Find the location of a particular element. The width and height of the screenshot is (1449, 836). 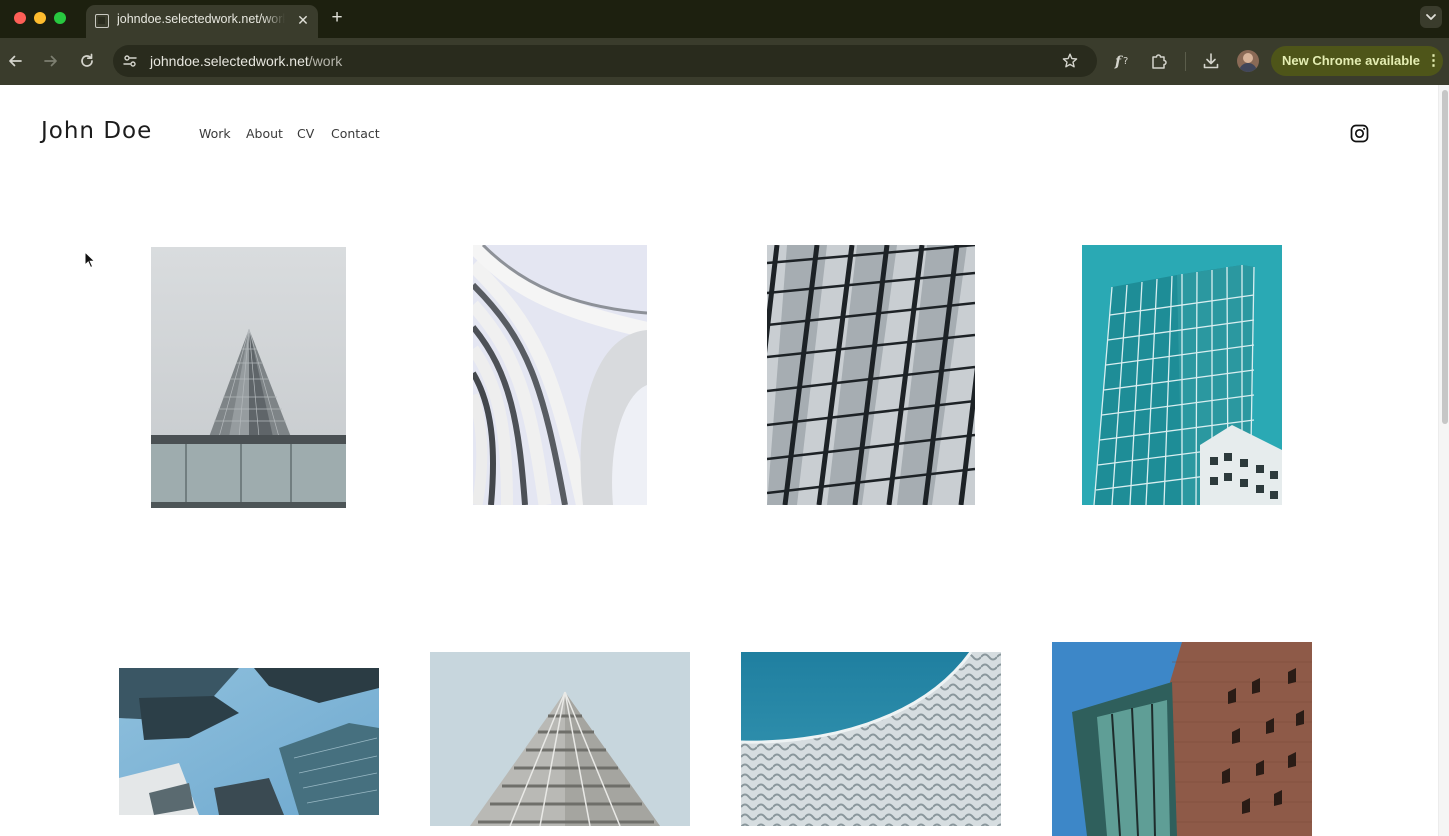

brick-building-photo is located at coordinates (1182, 739).